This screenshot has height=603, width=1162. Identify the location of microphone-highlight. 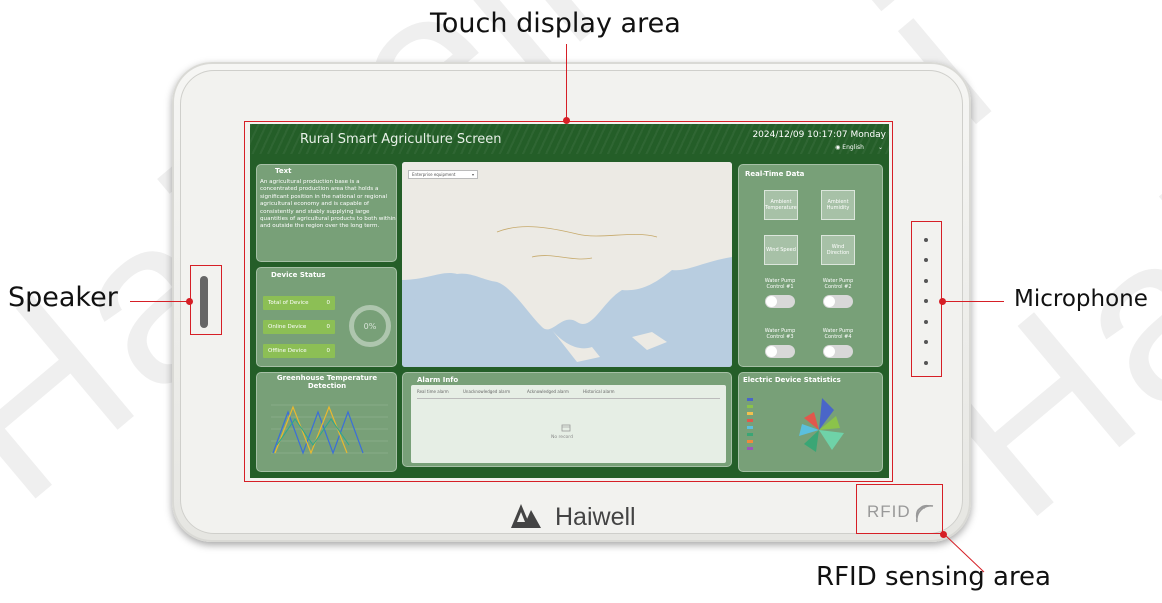
(926, 299).